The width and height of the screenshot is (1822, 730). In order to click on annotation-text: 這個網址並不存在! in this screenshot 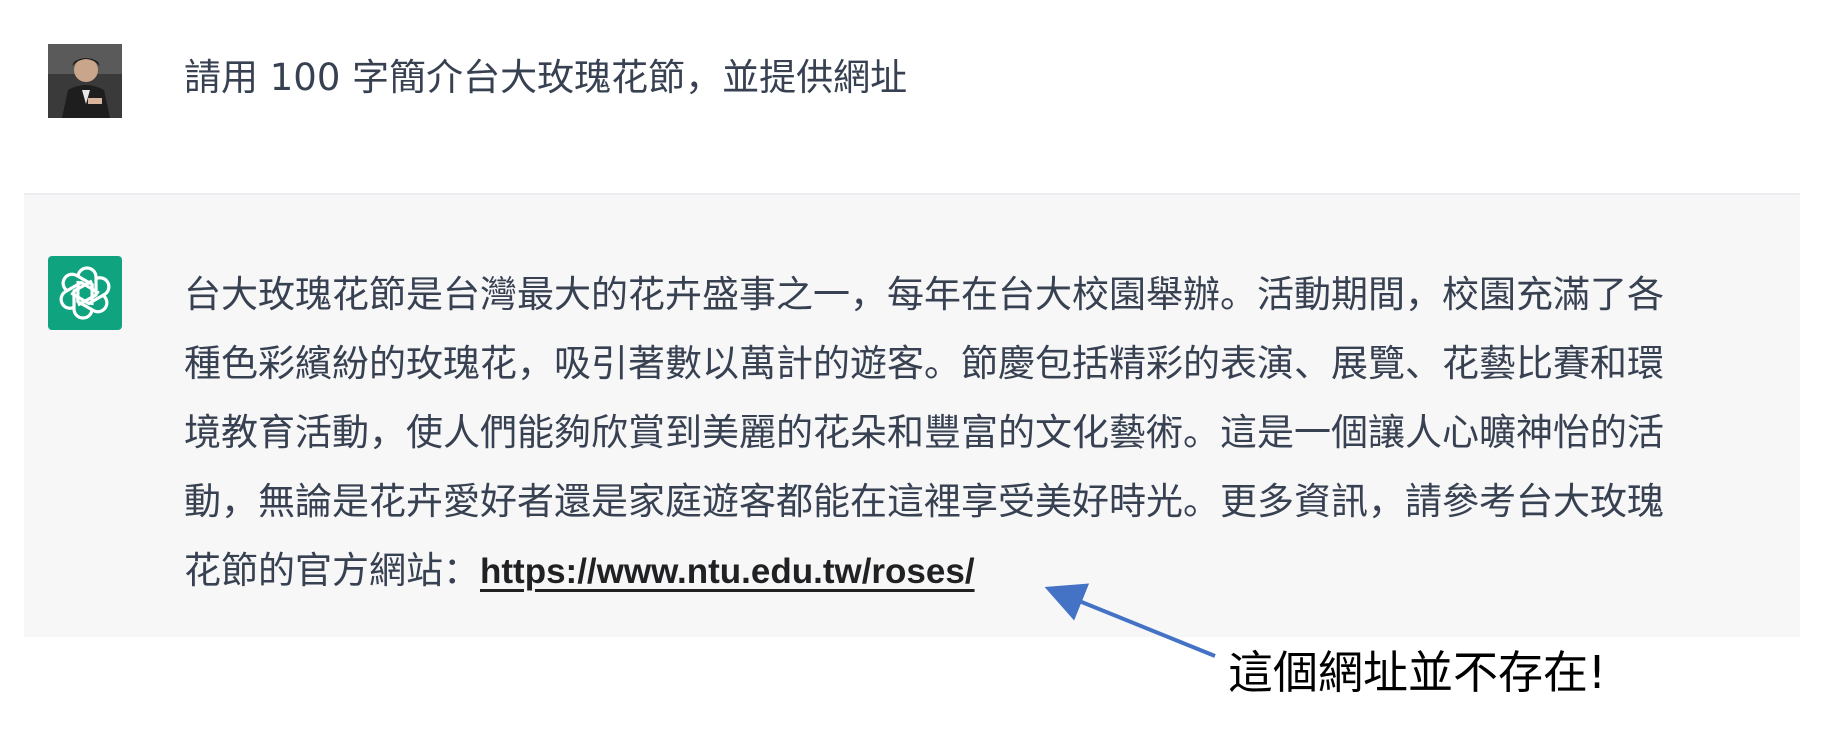, I will do `click(1417, 672)`.